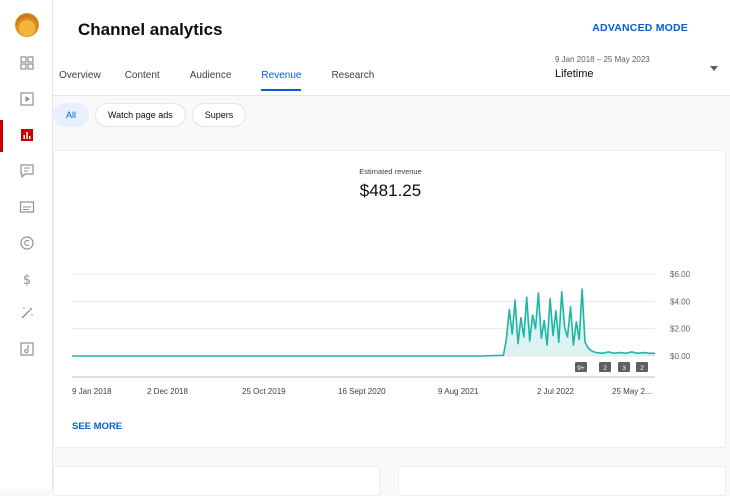 The width and height of the screenshot is (730, 496). I want to click on event-marker-label: 3, so click(624, 368).